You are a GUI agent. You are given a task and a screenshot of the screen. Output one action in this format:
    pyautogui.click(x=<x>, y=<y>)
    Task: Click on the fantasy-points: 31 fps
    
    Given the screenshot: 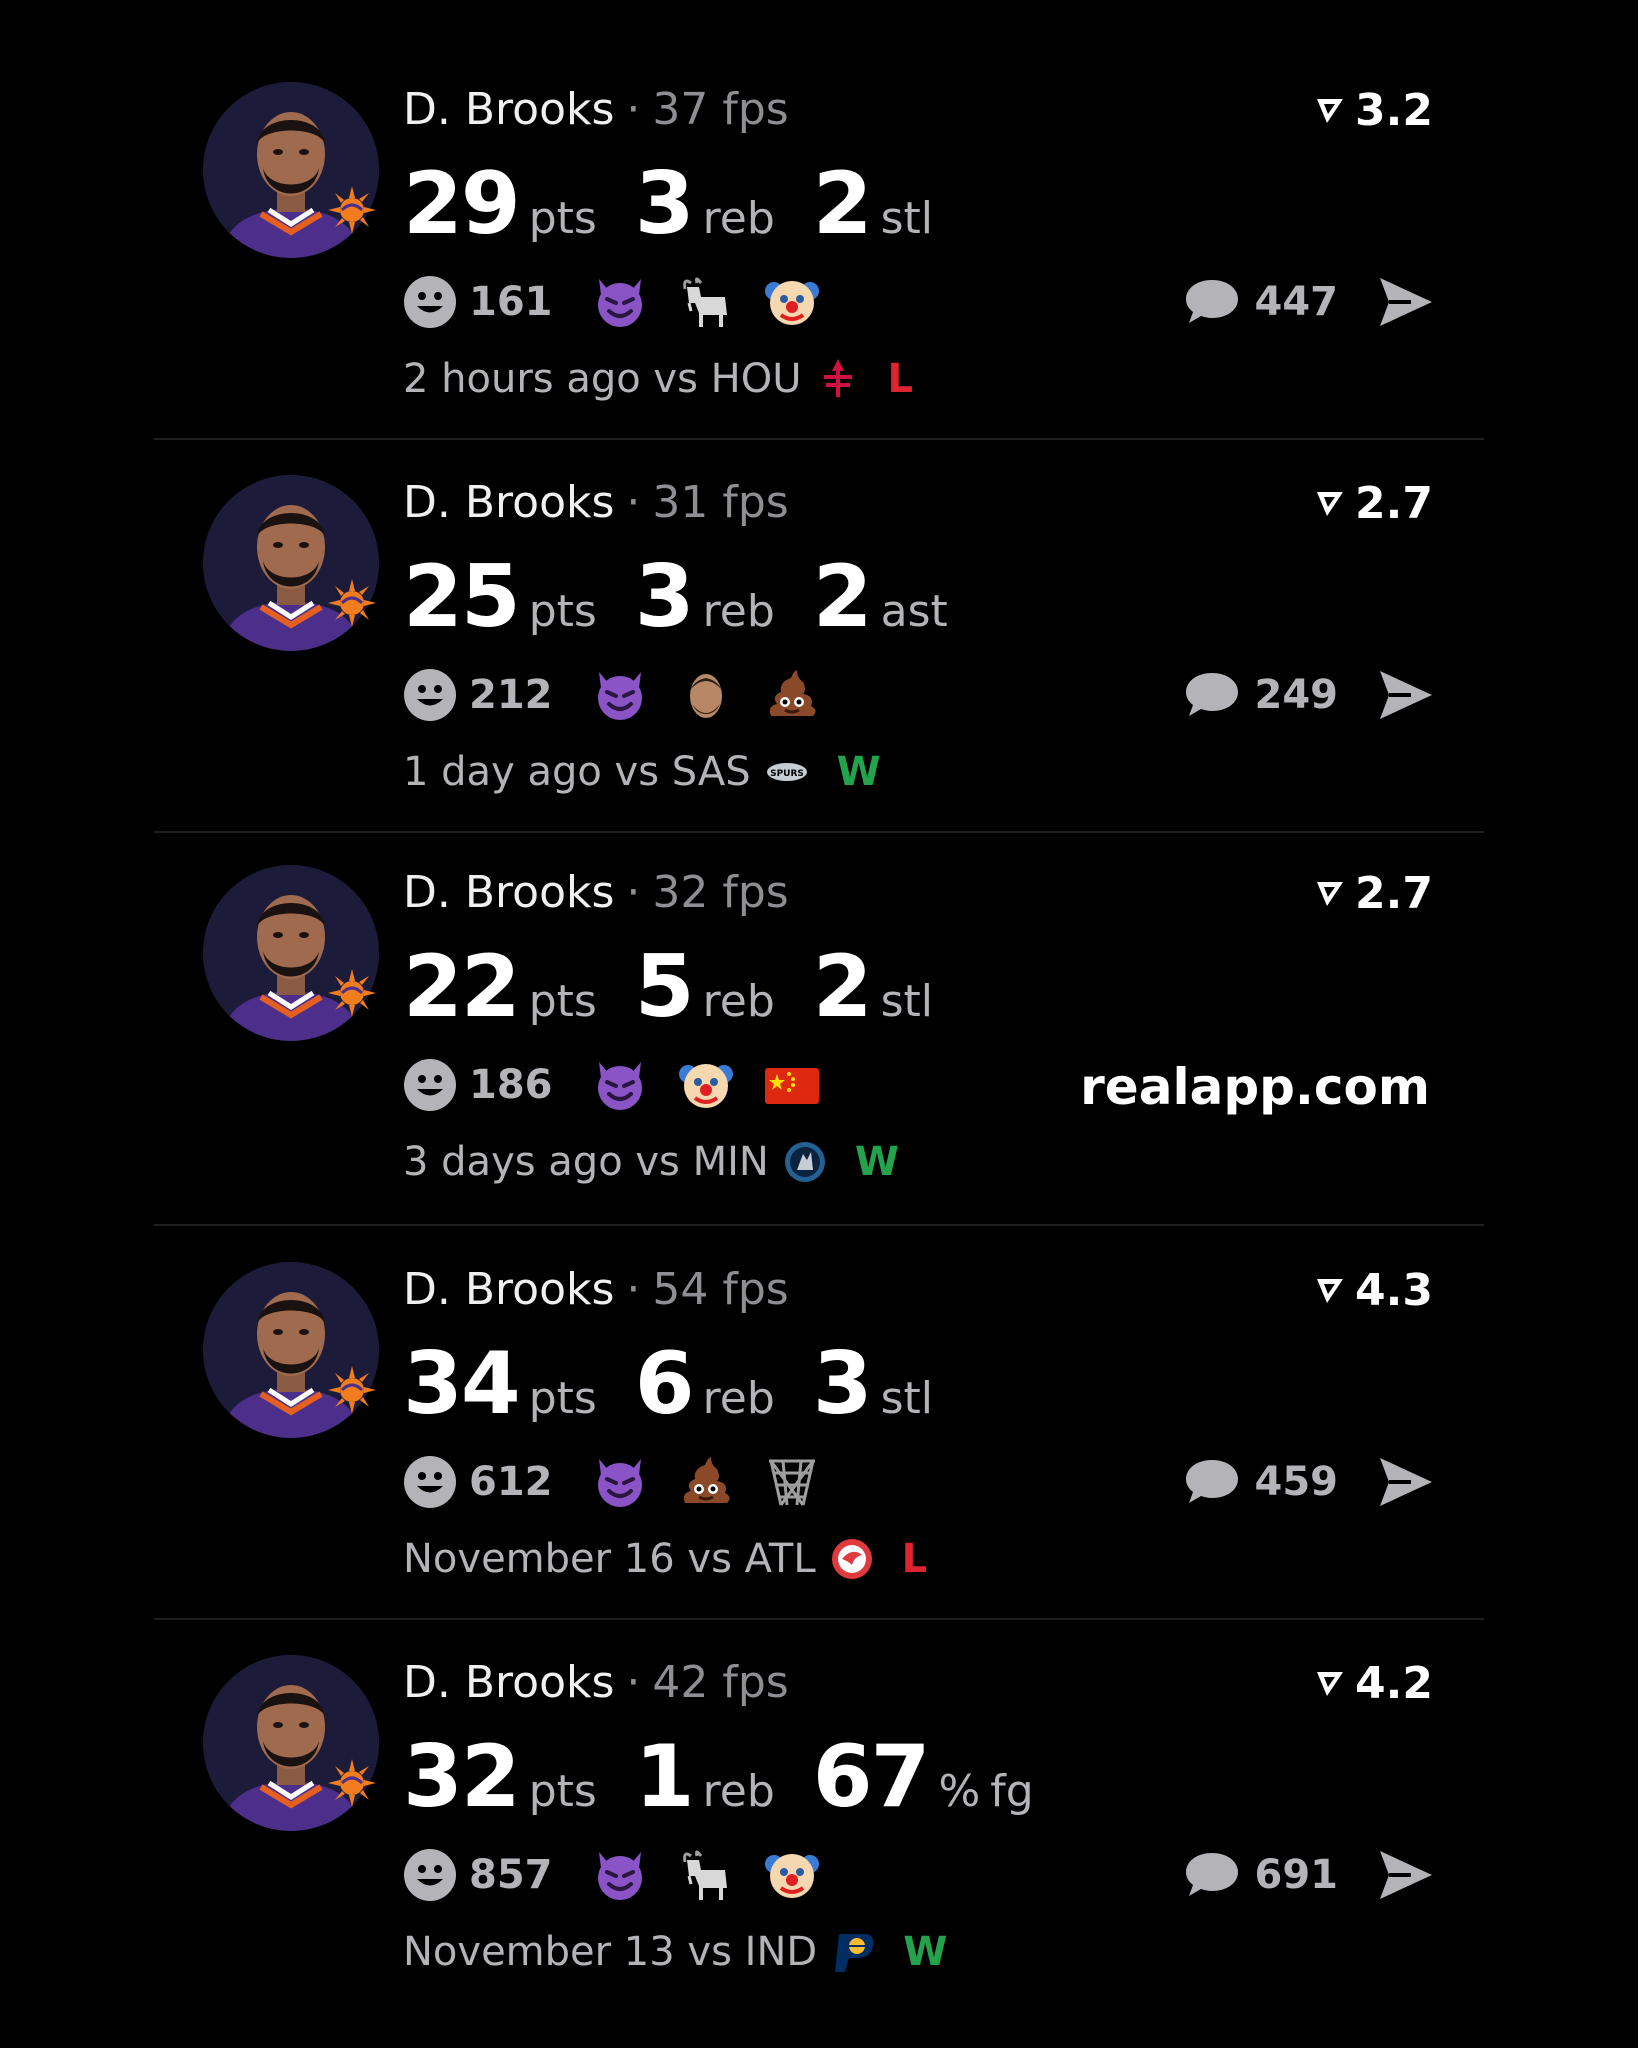 What is the action you would take?
    pyautogui.click(x=720, y=502)
    